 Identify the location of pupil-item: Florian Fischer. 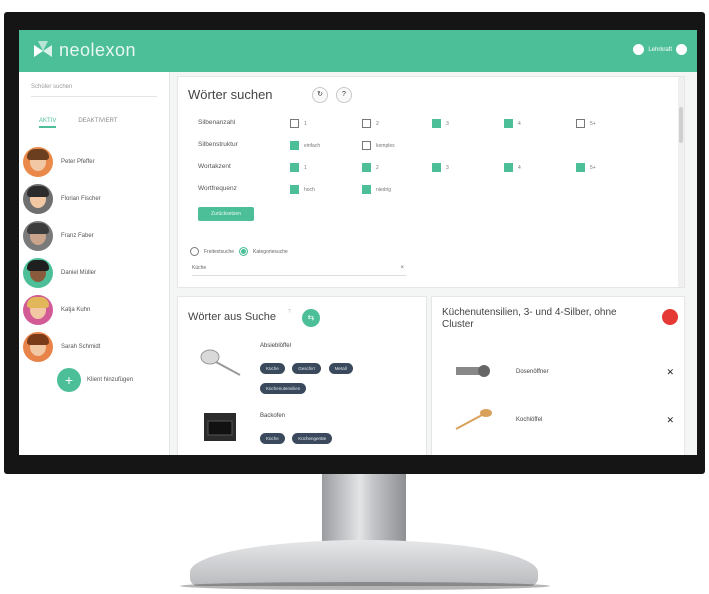
(62, 199).